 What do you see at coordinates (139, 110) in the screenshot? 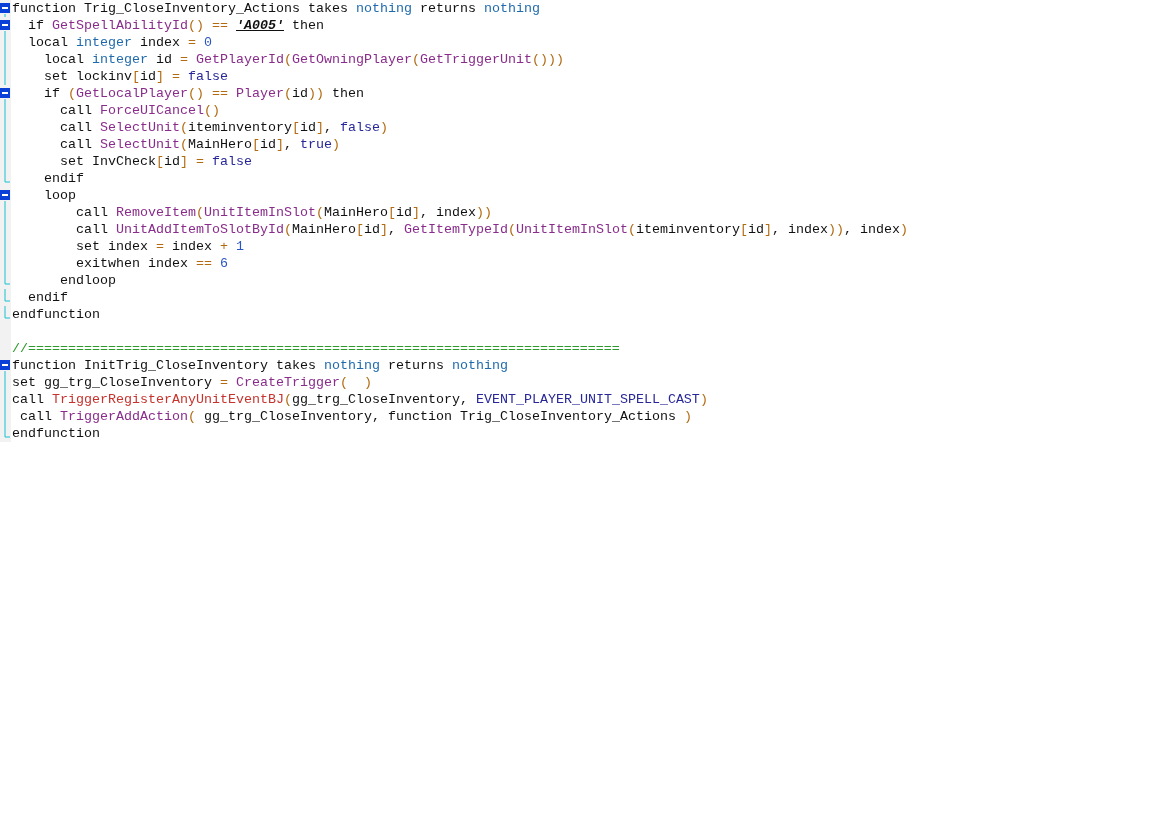
I see `code-line: call ForceUICancel()` at bounding box center [139, 110].